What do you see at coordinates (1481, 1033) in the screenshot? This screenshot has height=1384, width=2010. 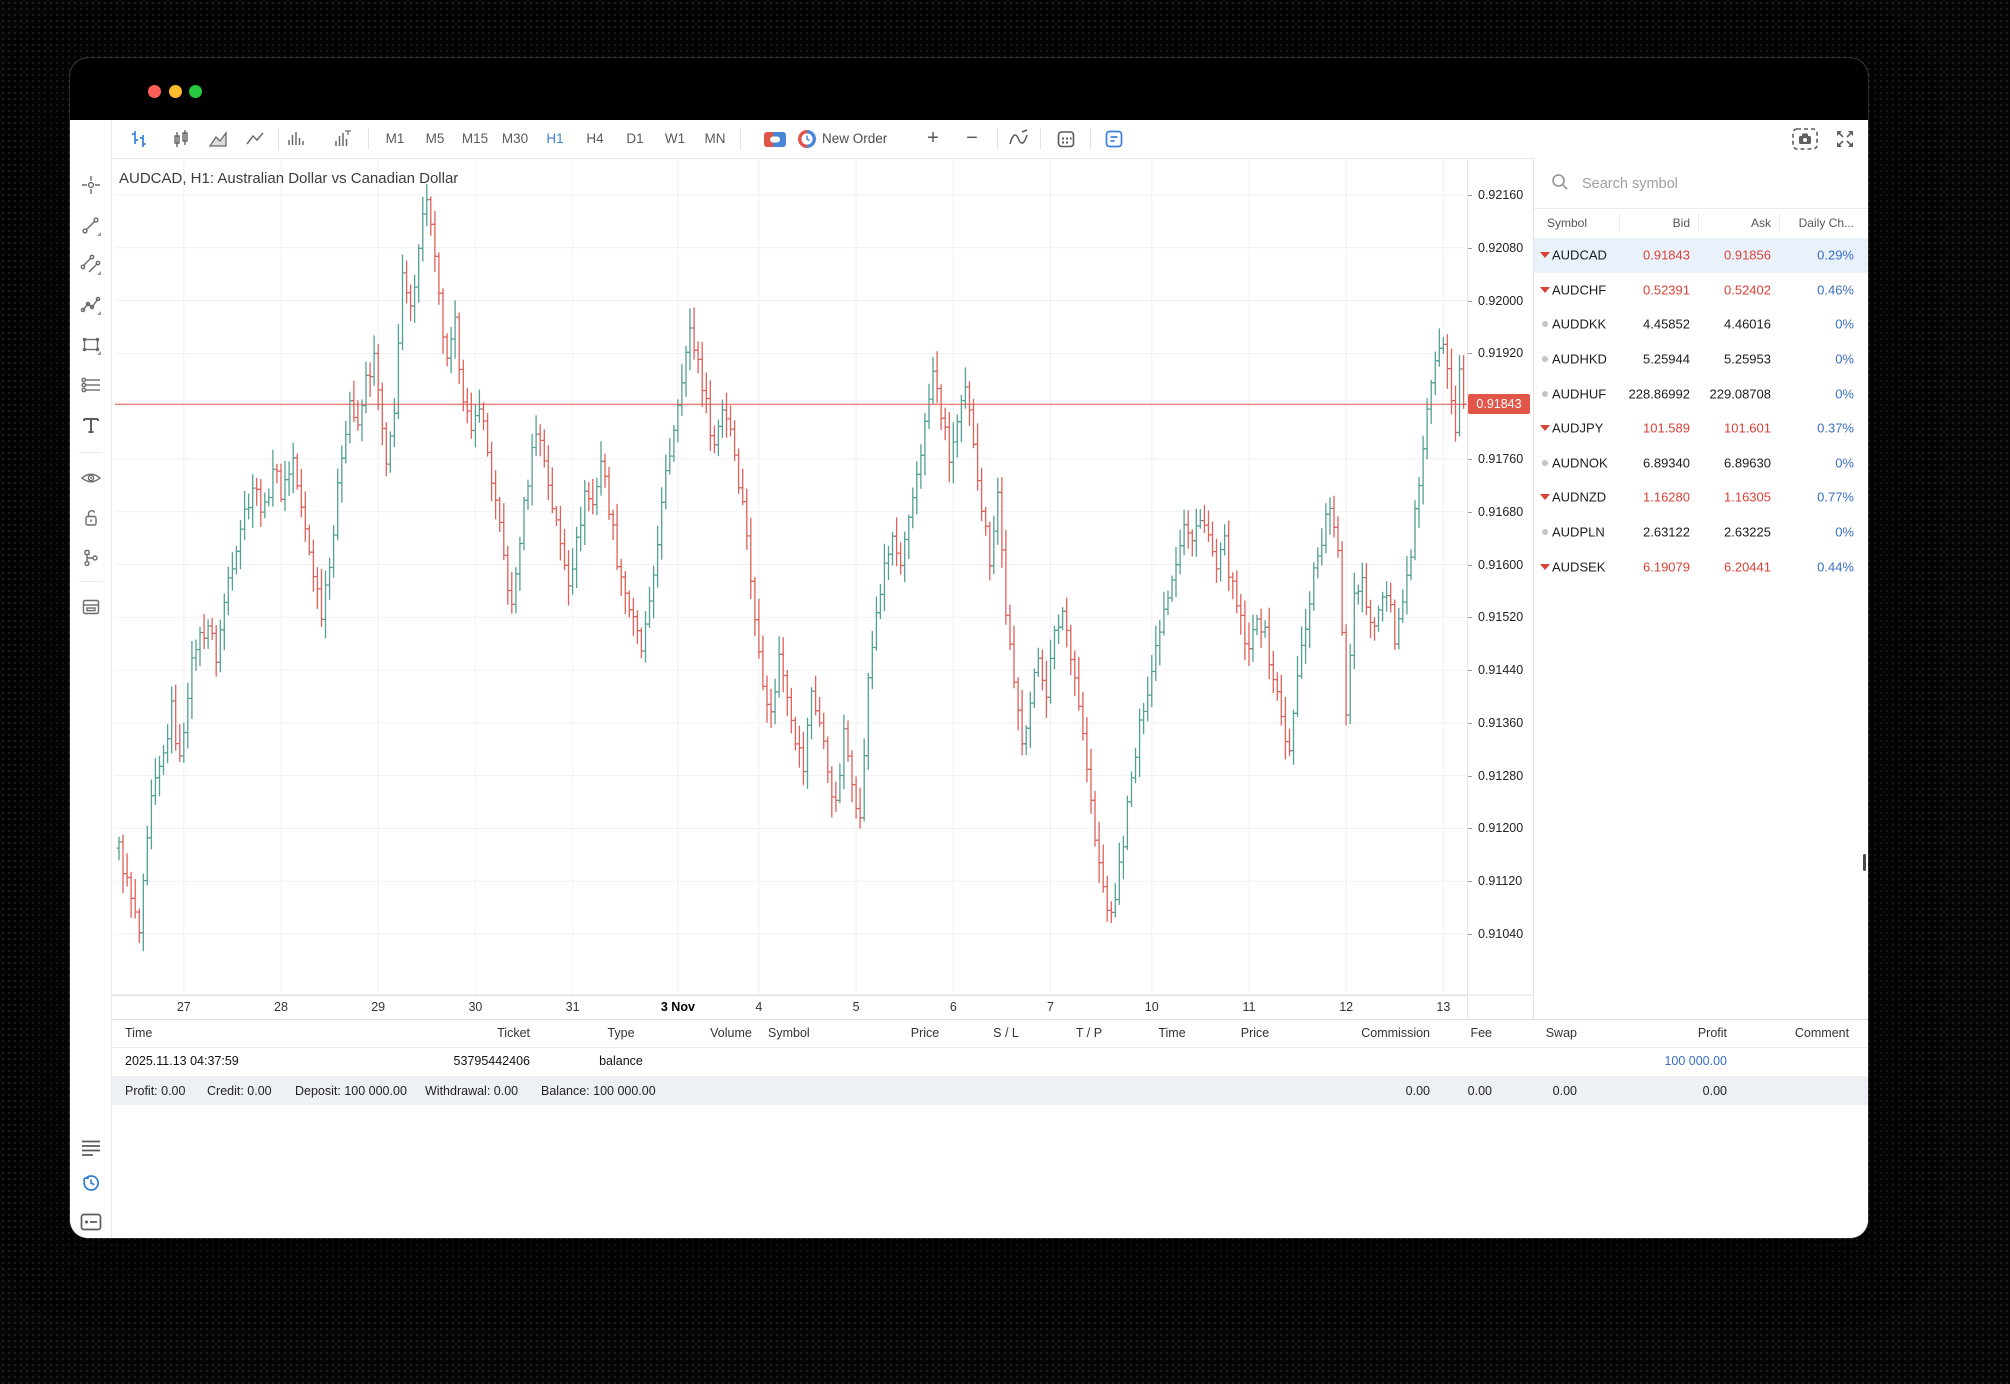 I see `toolbox-column-header: Fee` at bounding box center [1481, 1033].